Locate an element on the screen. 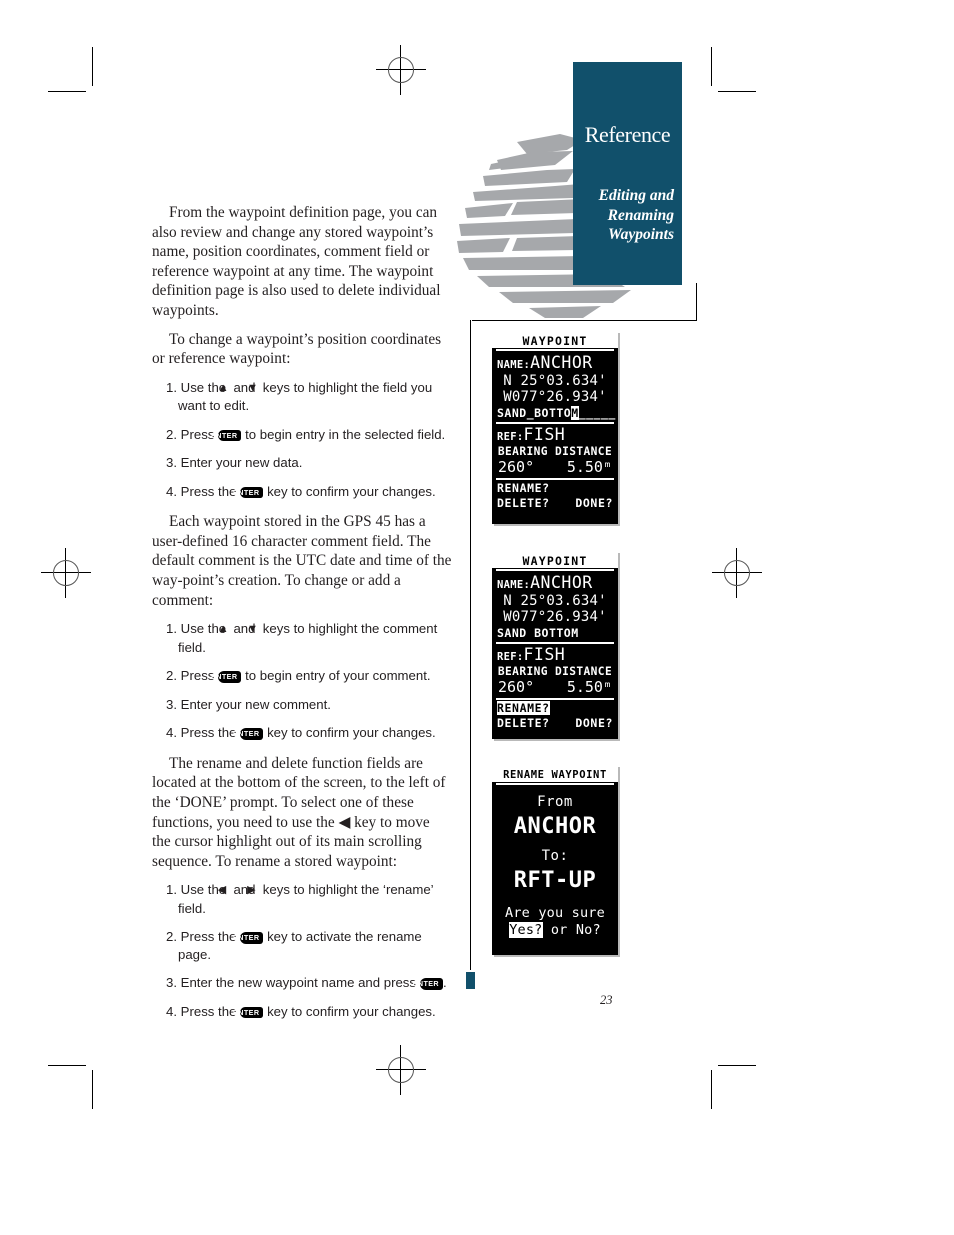  section-title-line2: Renaming is located at coordinates (640, 215).